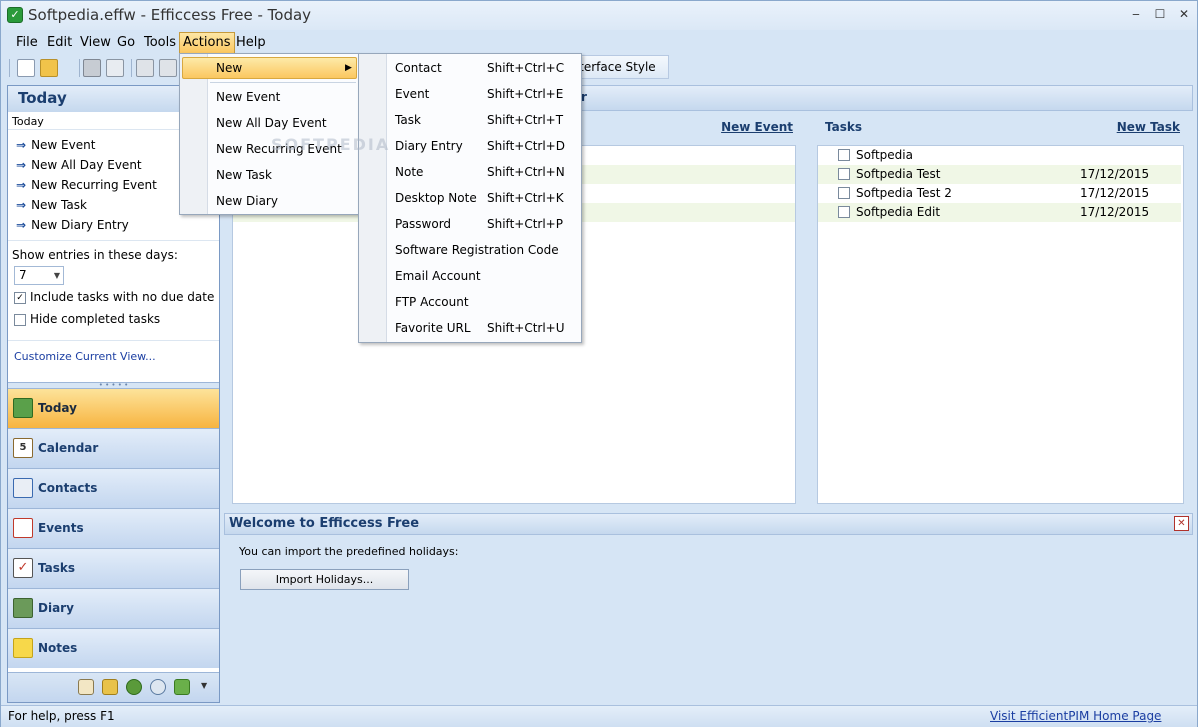 The height and width of the screenshot is (727, 1198). I want to click on nav-calendar: 5 Calendar, so click(113, 448).